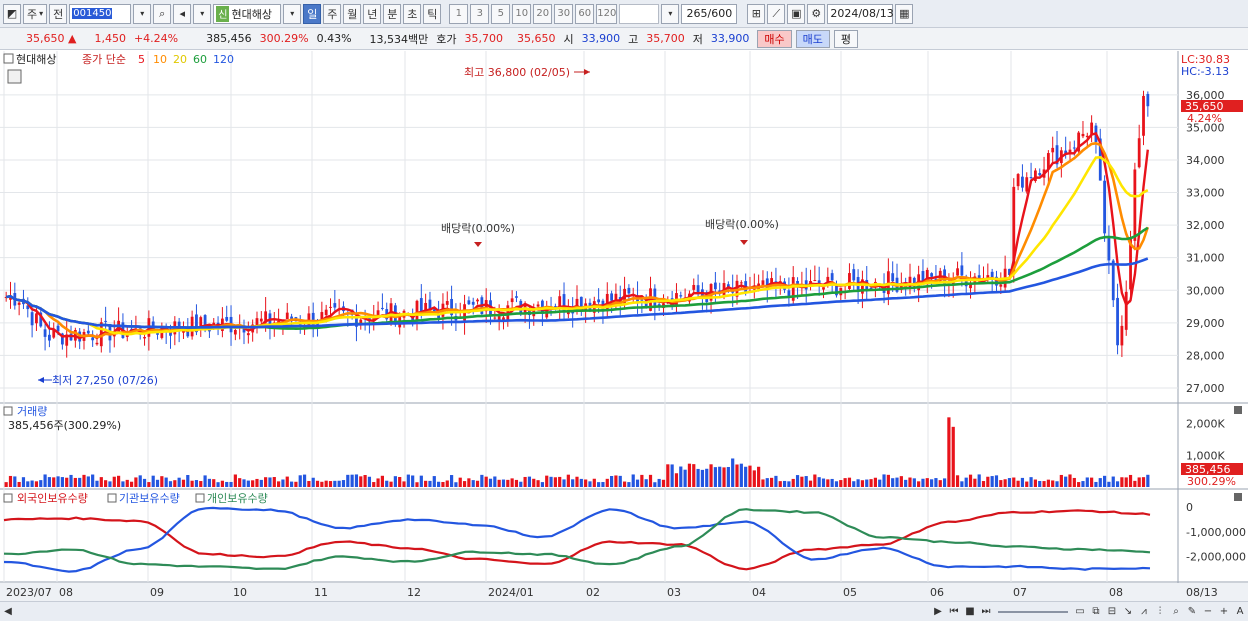 This screenshot has width=1248, height=621. I want to click on chart-menu-icon: ◩, so click(12, 13).